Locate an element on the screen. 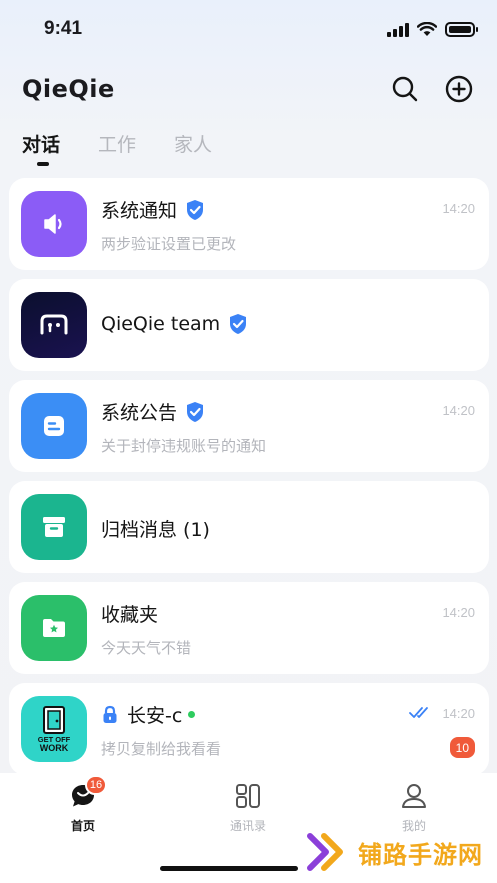 Image resolution: width=497 pixels, height=883 pixels. chat-name-row: 收藏夹 is located at coordinates (129, 613).